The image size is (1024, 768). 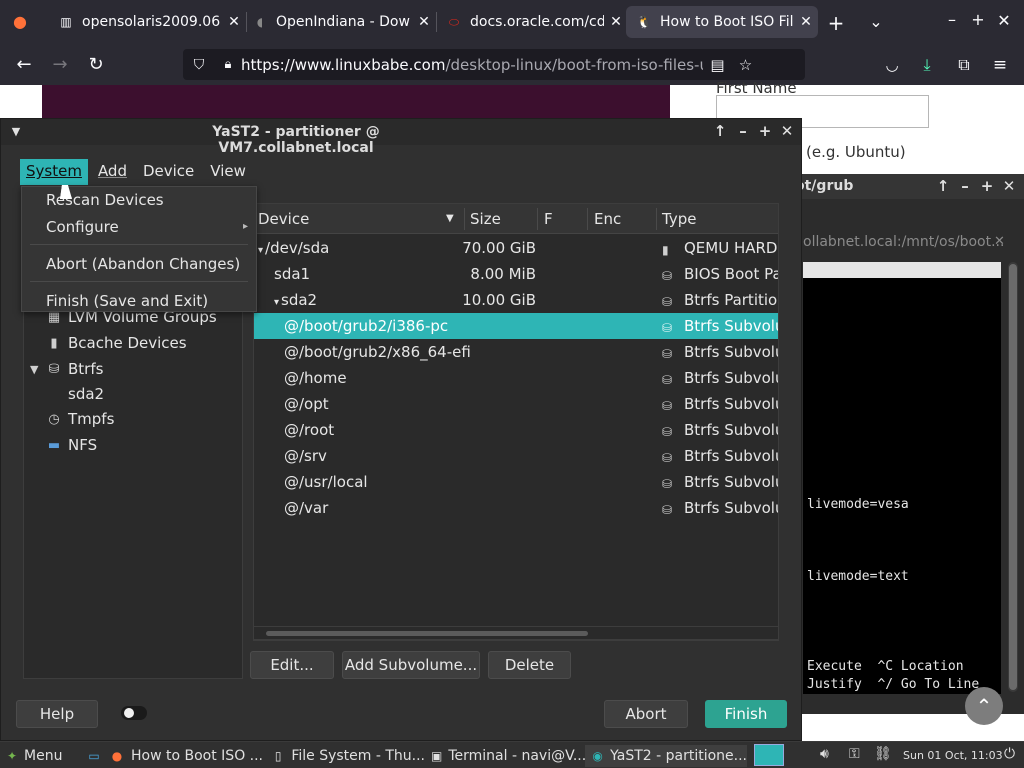 What do you see at coordinates (516, 404) in the screenshot?
I see `table-row: @/opt ⛁ Btrfs Subvolu` at bounding box center [516, 404].